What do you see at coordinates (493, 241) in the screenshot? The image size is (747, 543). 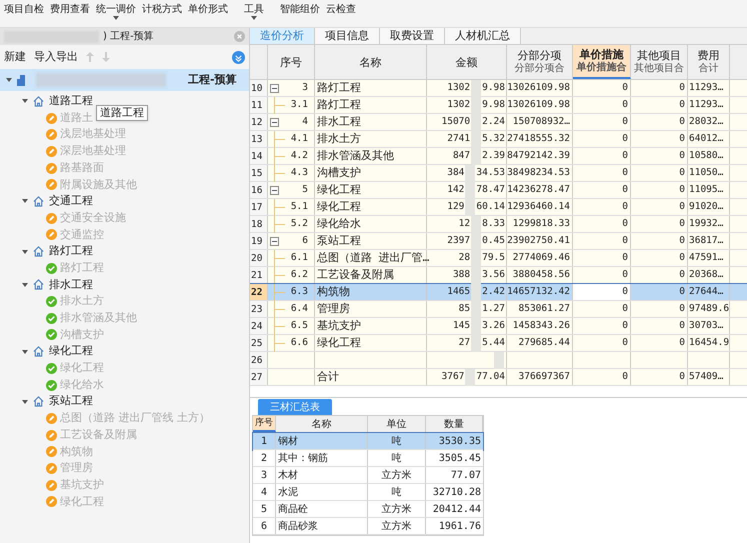 I see `table-cell-text: 0.45` at bounding box center [493, 241].